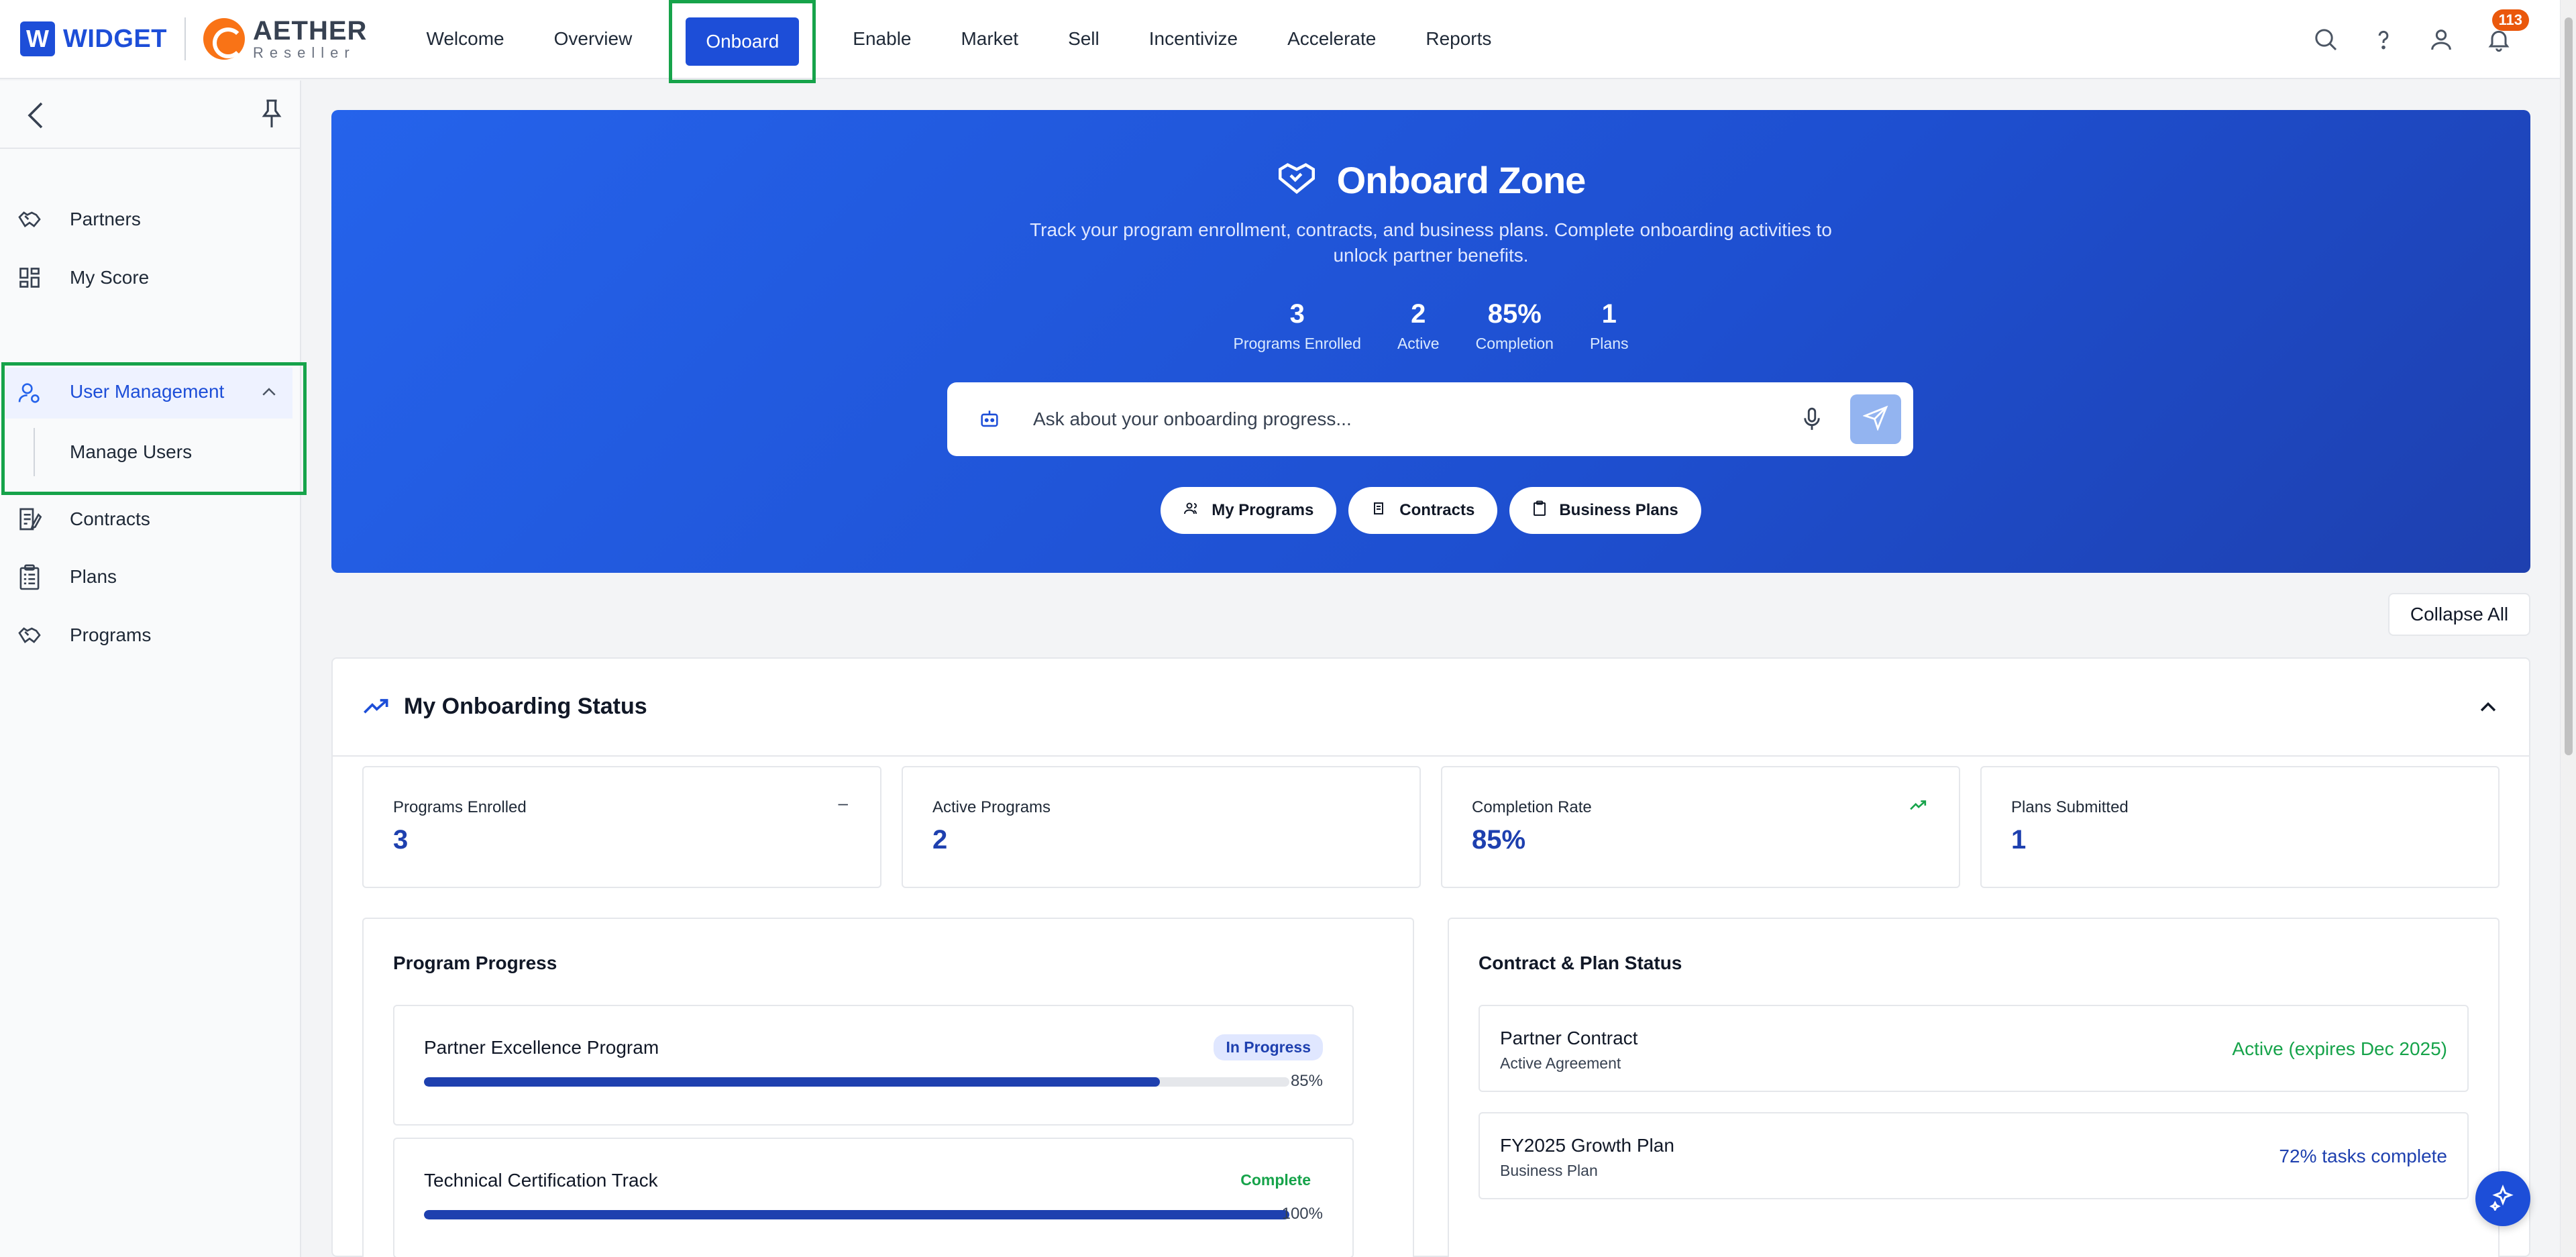  I want to click on nav-welcome: Welcome, so click(468, 39).